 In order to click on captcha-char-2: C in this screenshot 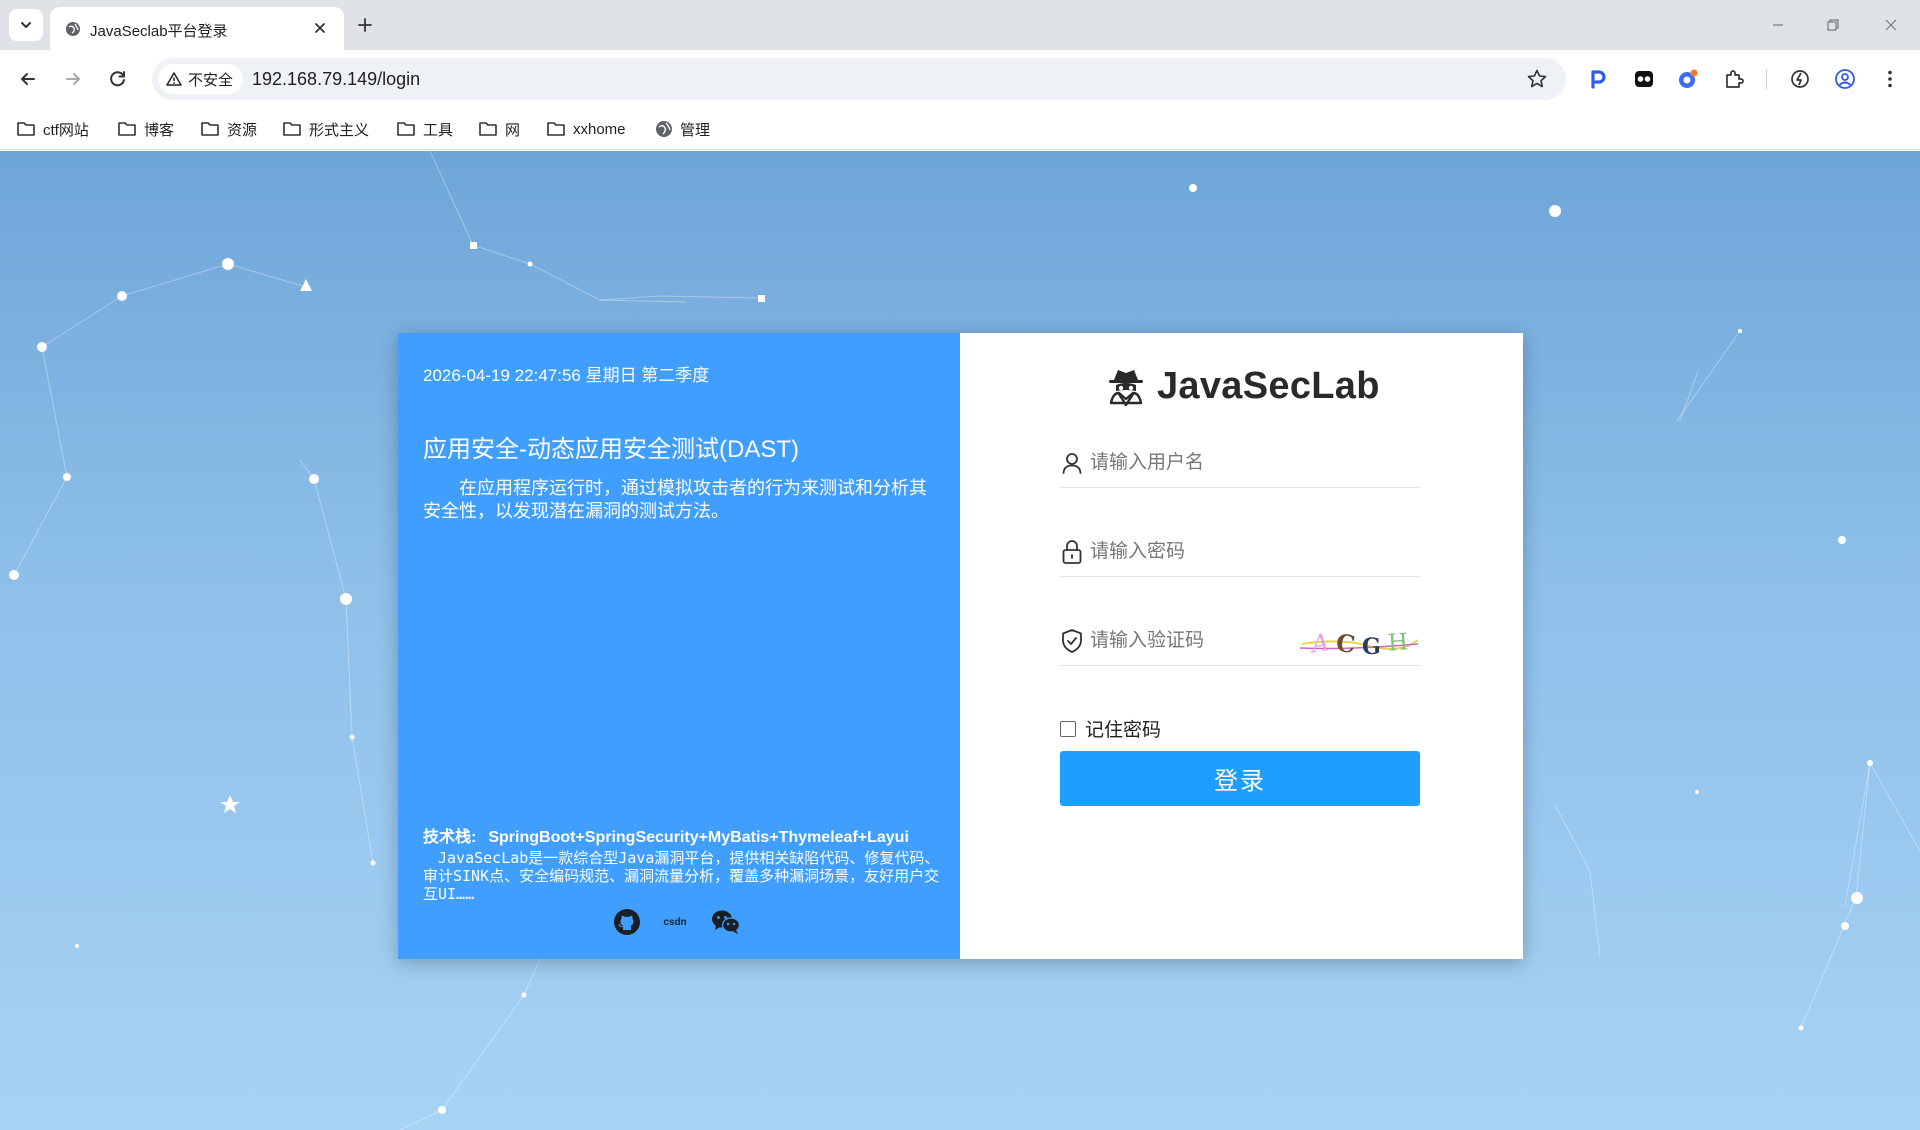, I will do `click(1346, 643)`.